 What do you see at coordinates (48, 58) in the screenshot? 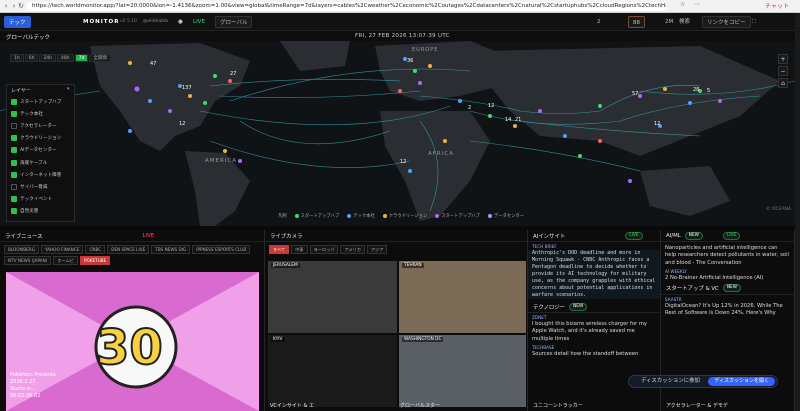
I see `time-button-24h: 24h` at bounding box center [48, 58].